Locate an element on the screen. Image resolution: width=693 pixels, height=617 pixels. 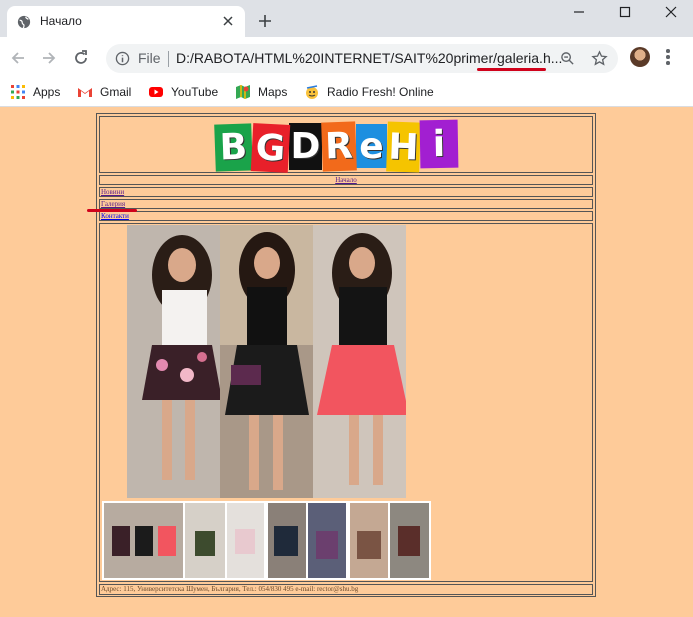
nav-link-home: Начало is located at coordinates (346, 180).